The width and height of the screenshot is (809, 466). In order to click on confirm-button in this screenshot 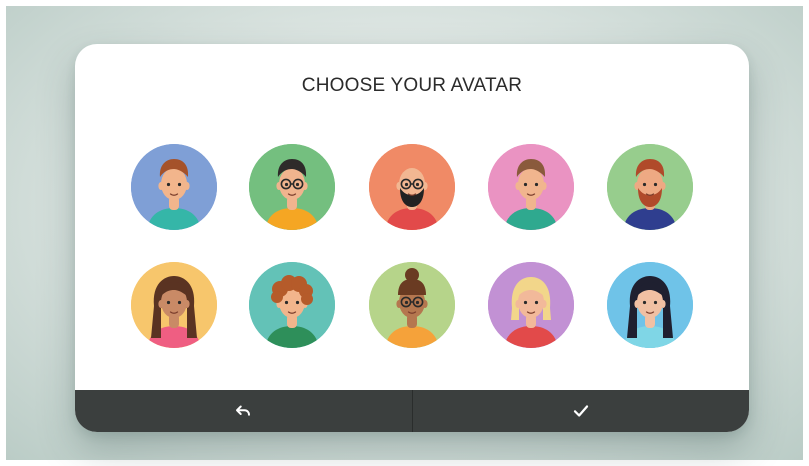, I will do `click(581, 411)`.